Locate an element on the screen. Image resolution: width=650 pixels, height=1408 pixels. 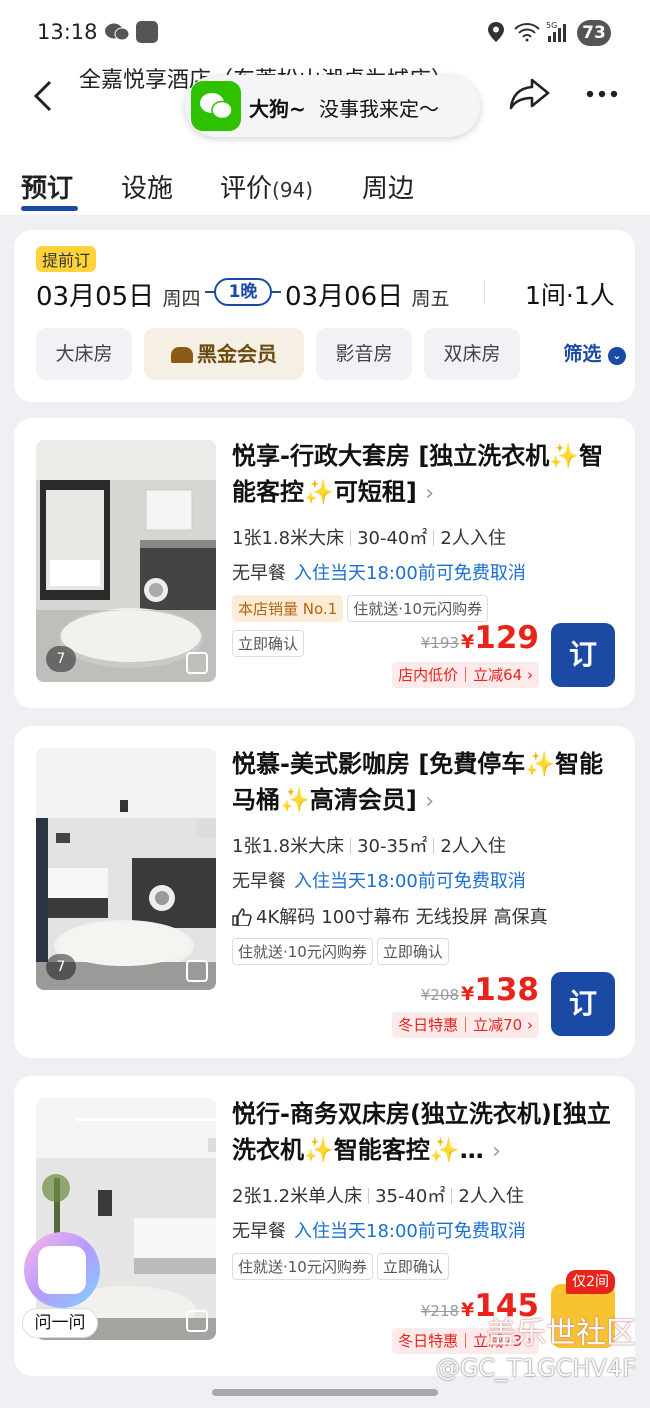
filter-button: 筛选 ⌄ is located at coordinates (594, 354).